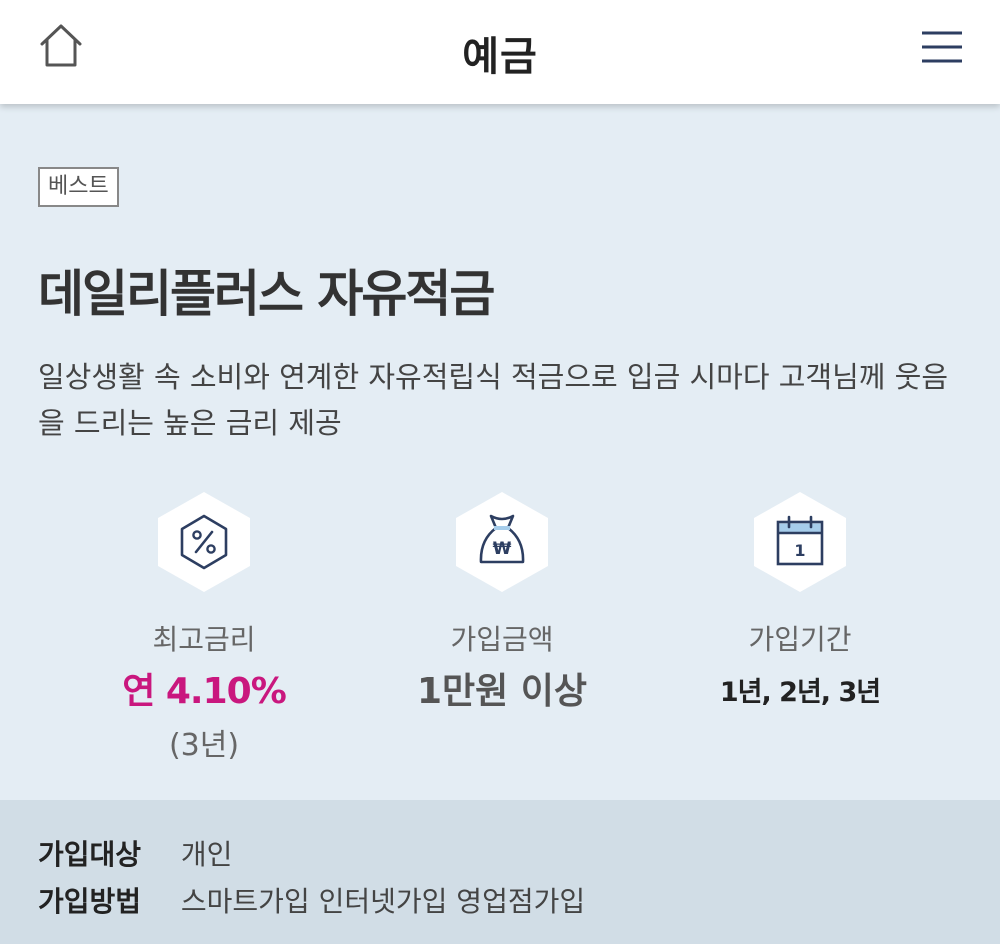 This screenshot has width=1000, height=944. Describe the element at coordinates (204, 639) in the screenshot. I see `max-rate-label: 최고금리` at that location.